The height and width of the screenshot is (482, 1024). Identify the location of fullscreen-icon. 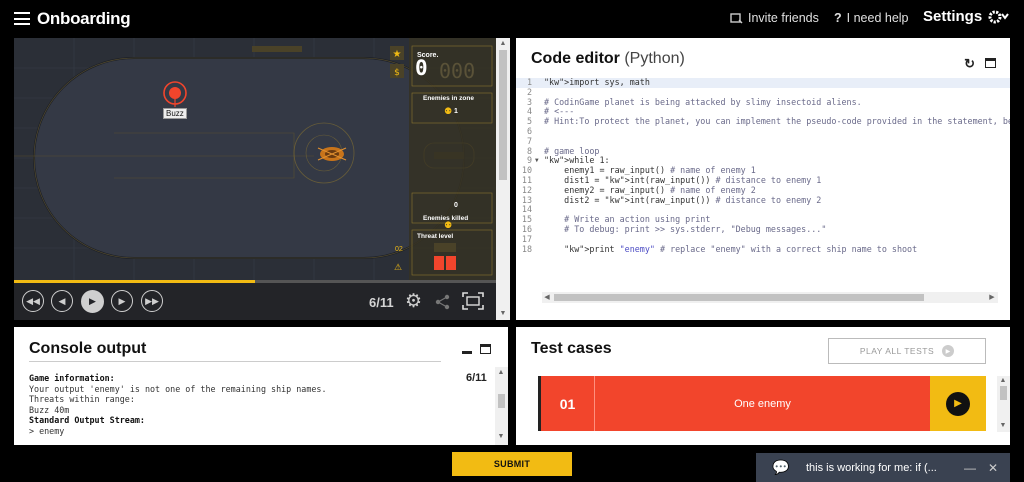
(473, 301).